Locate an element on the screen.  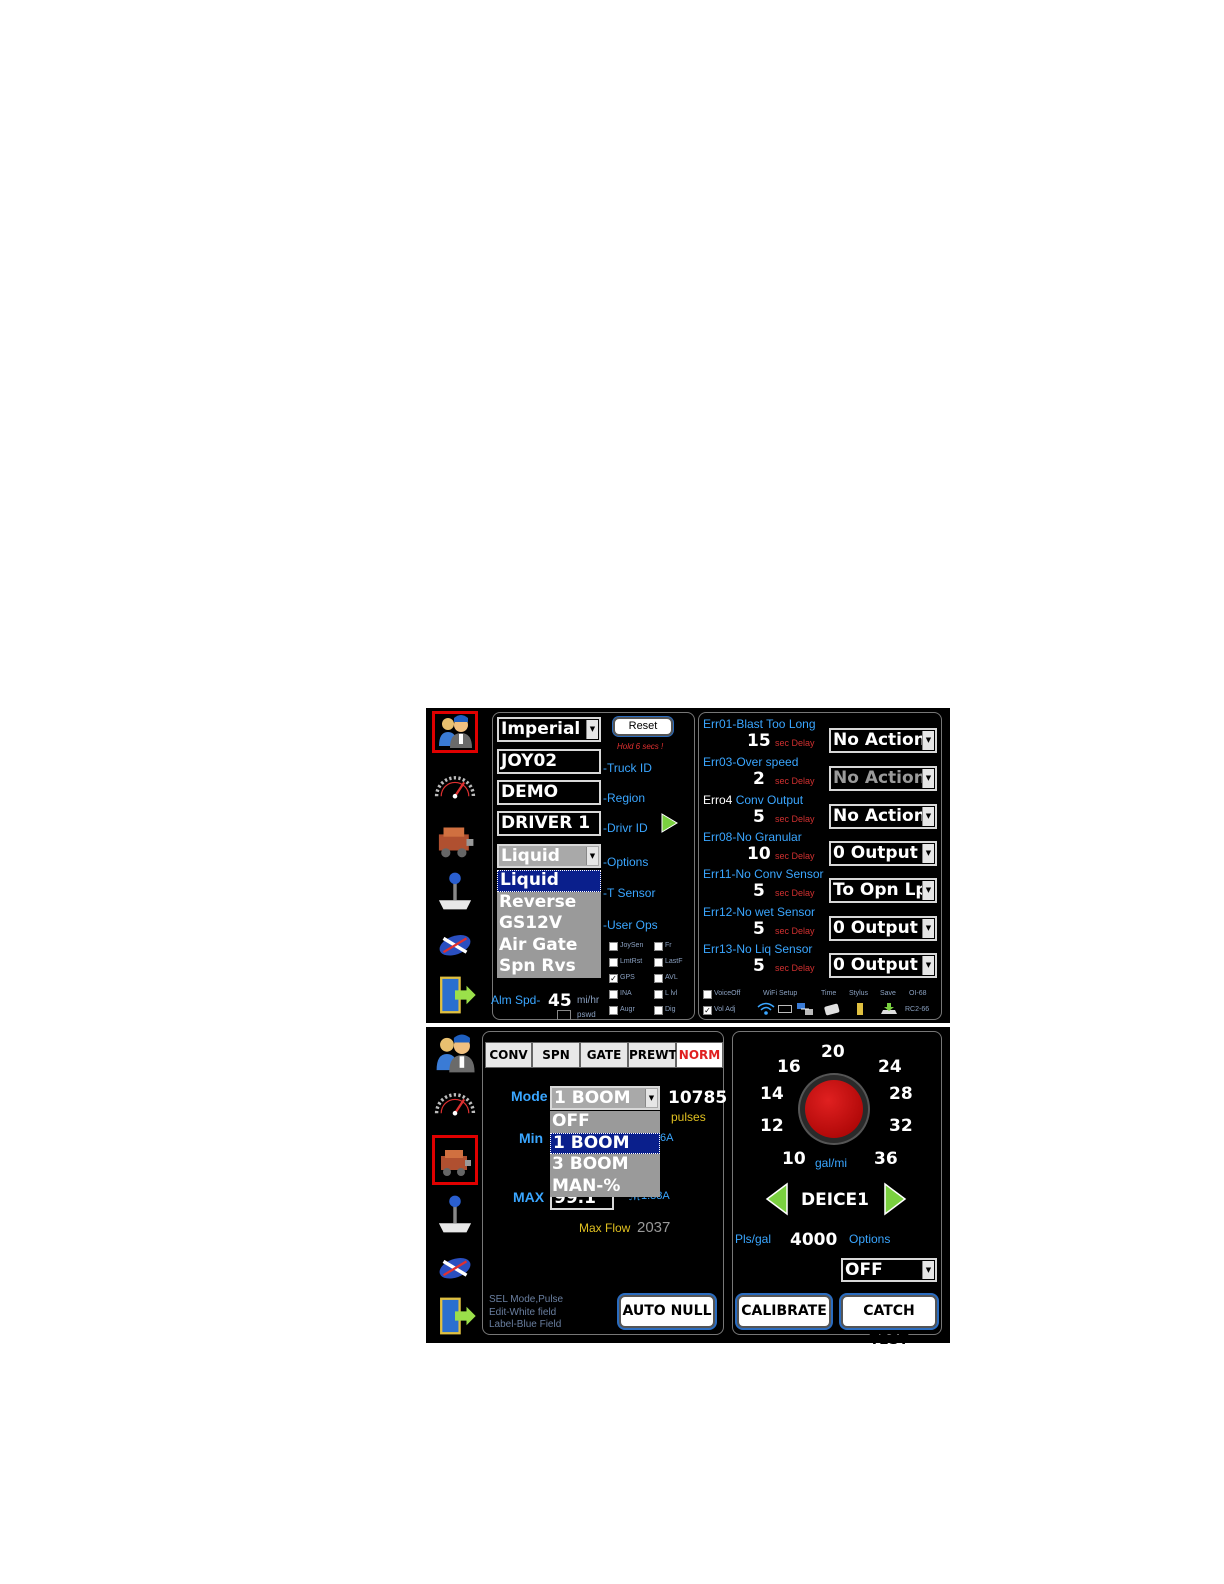
pls-gal-value: 4000 is located at coordinates (813, 1240).